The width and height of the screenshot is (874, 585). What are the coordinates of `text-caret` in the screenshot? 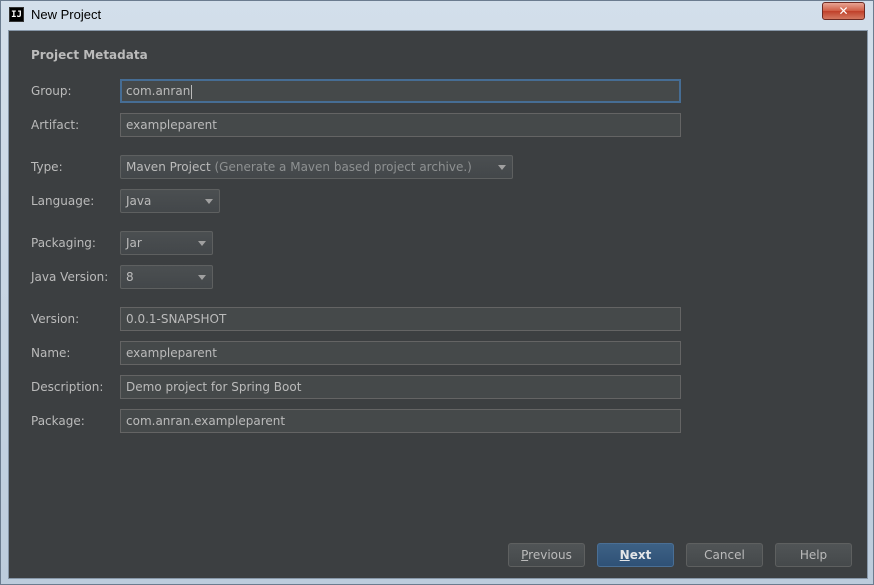 It's located at (192, 91).